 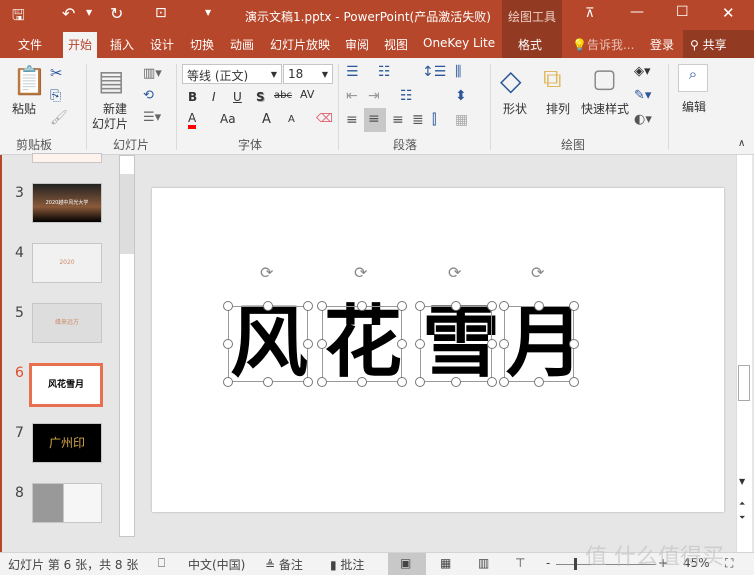 I want to click on char-spacing-button: AV, so click(x=307, y=94).